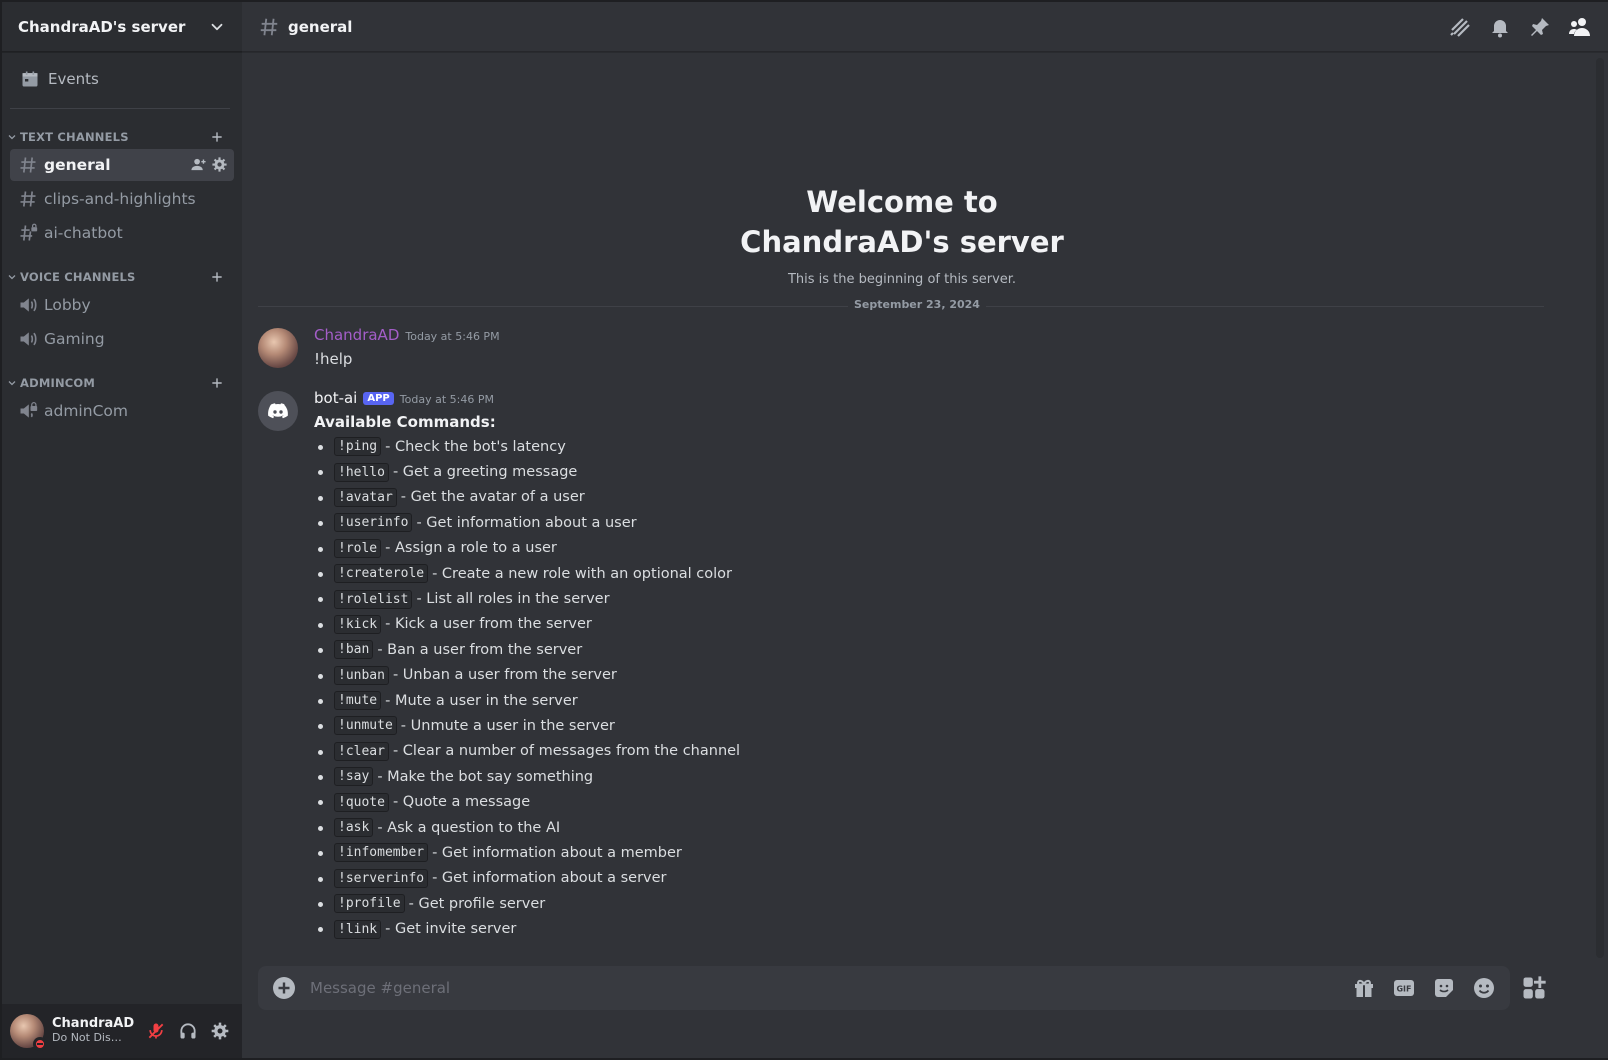 This screenshot has height=1060, width=1608. I want to click on divider, so click(120, 108).